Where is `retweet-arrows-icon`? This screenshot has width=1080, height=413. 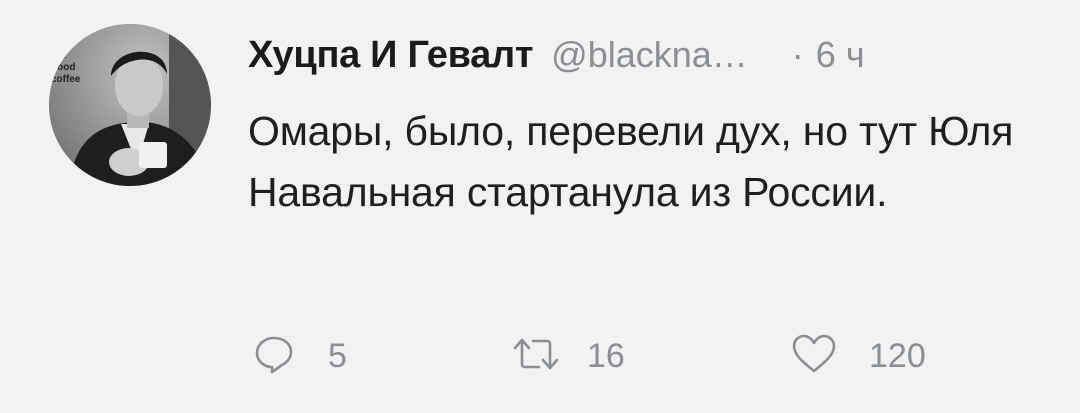
retweet-arrows-icon is located at coordinates (536, 356).